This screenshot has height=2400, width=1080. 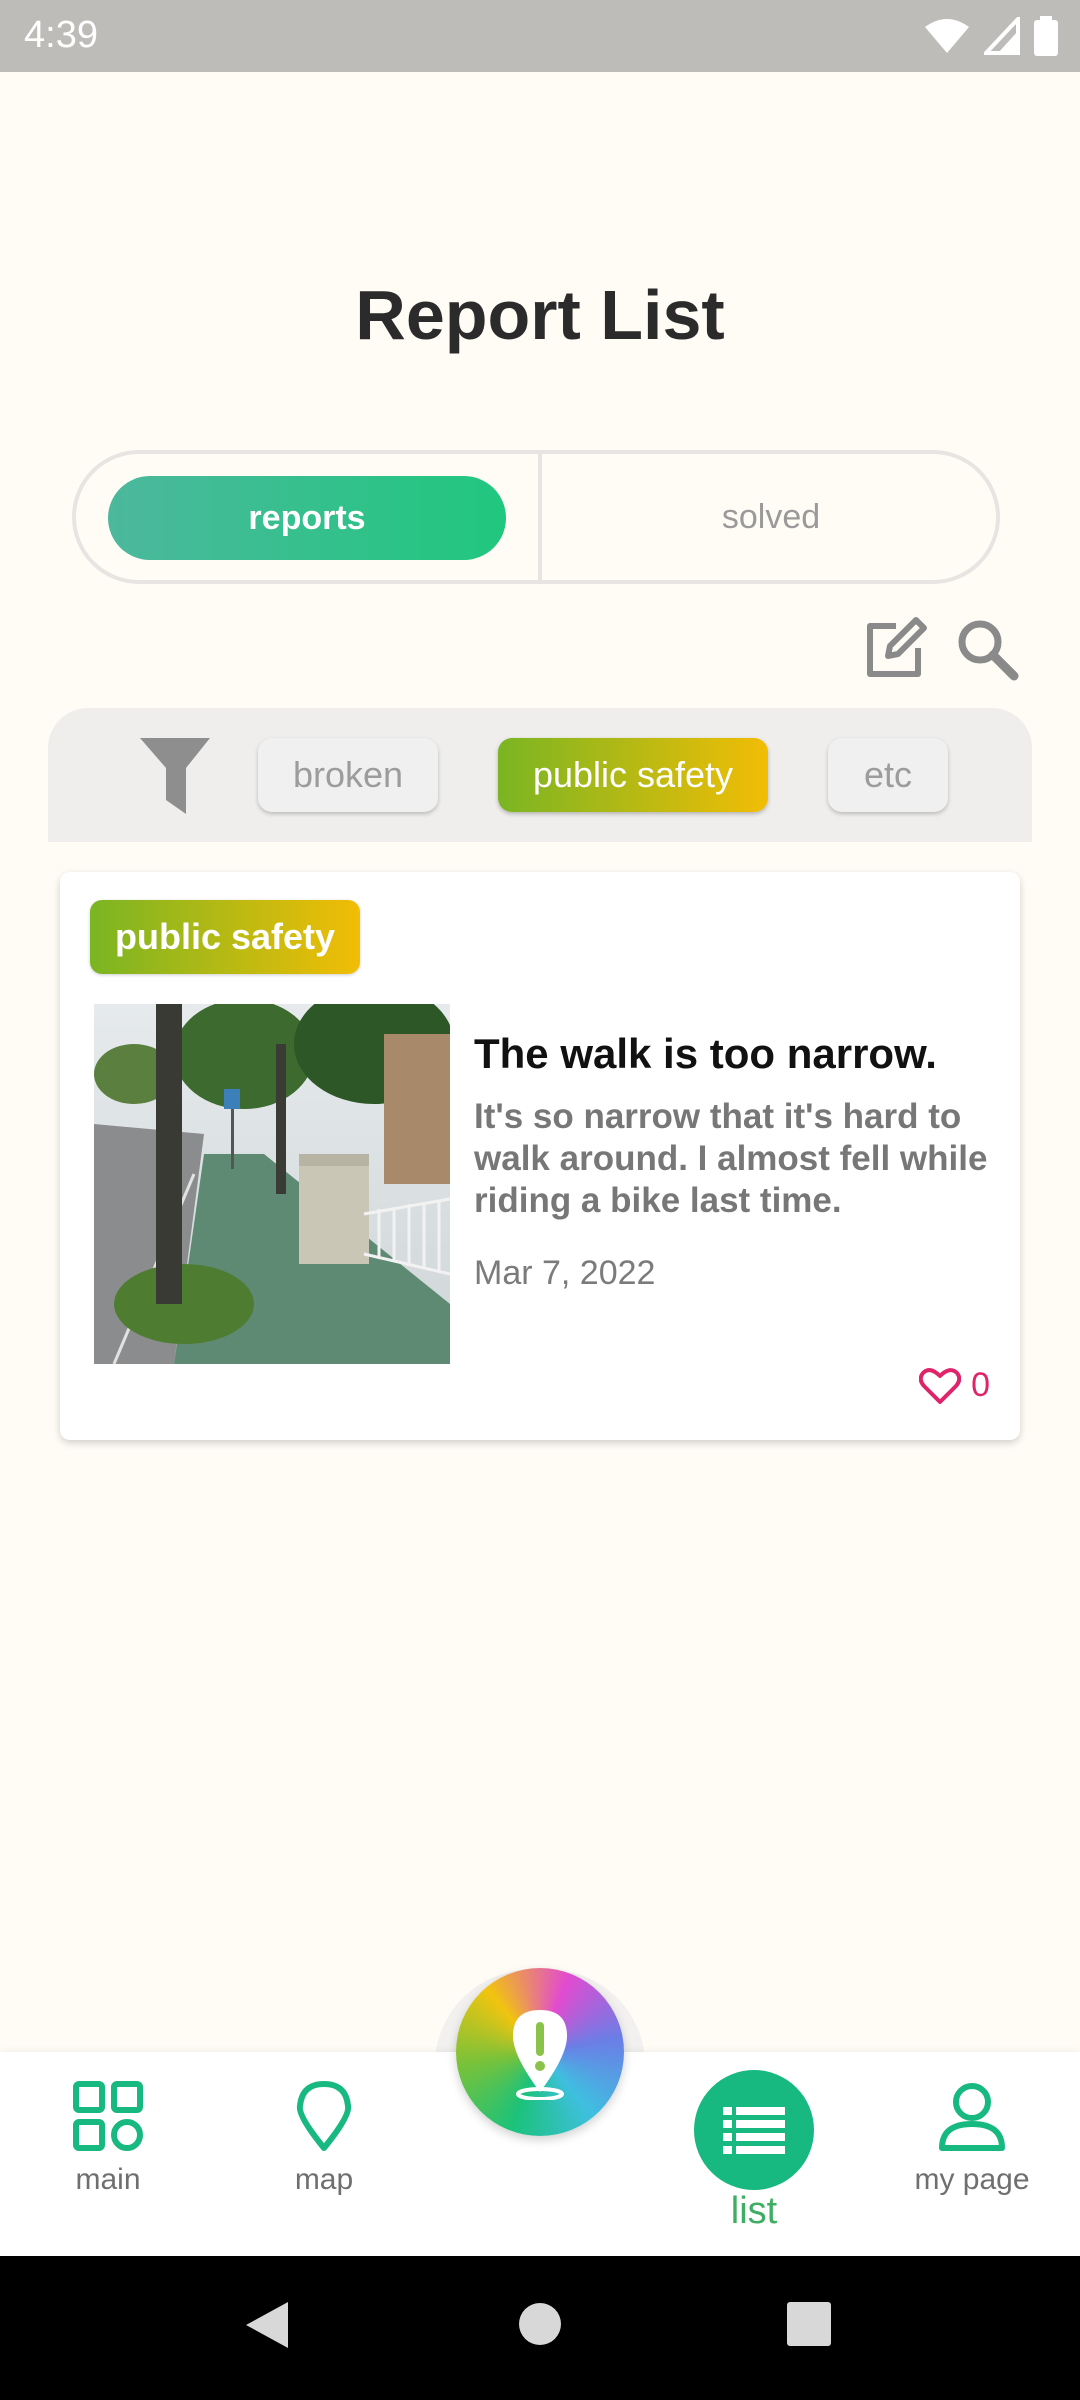 I want to click on filter-icon, so click(x=175, y=776).